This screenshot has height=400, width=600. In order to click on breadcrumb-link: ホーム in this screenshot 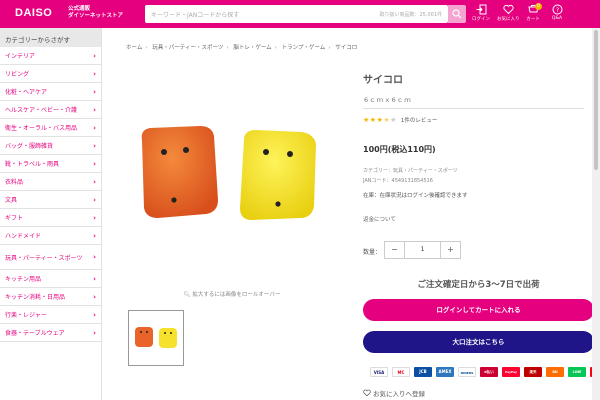, I will do `click(134, 48)`.